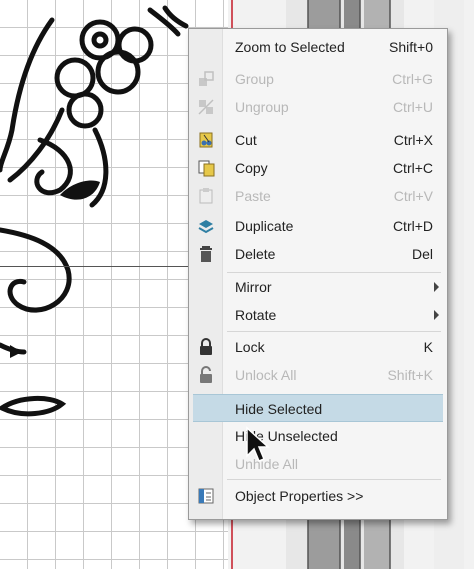 The width and height of the screenshot is (474, 574). I want to click on menu-item-zoom-to-selected: Zoom to Selected Shift+0, so click(318, 47).